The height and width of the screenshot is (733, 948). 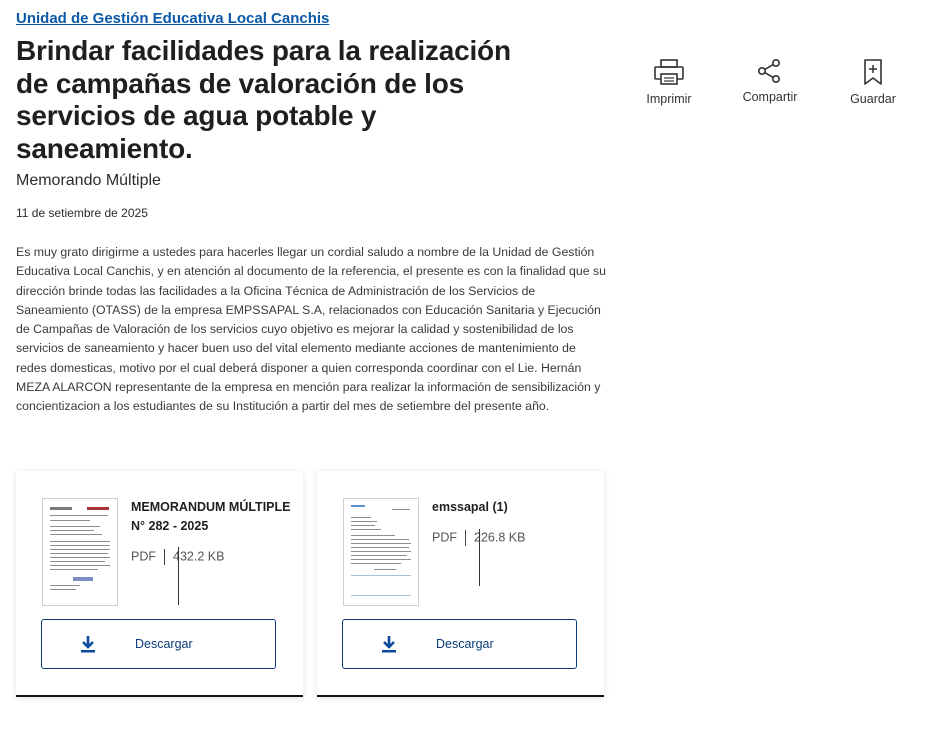 I want to click on print-label: Imprimir, so click(x=669, y=99).